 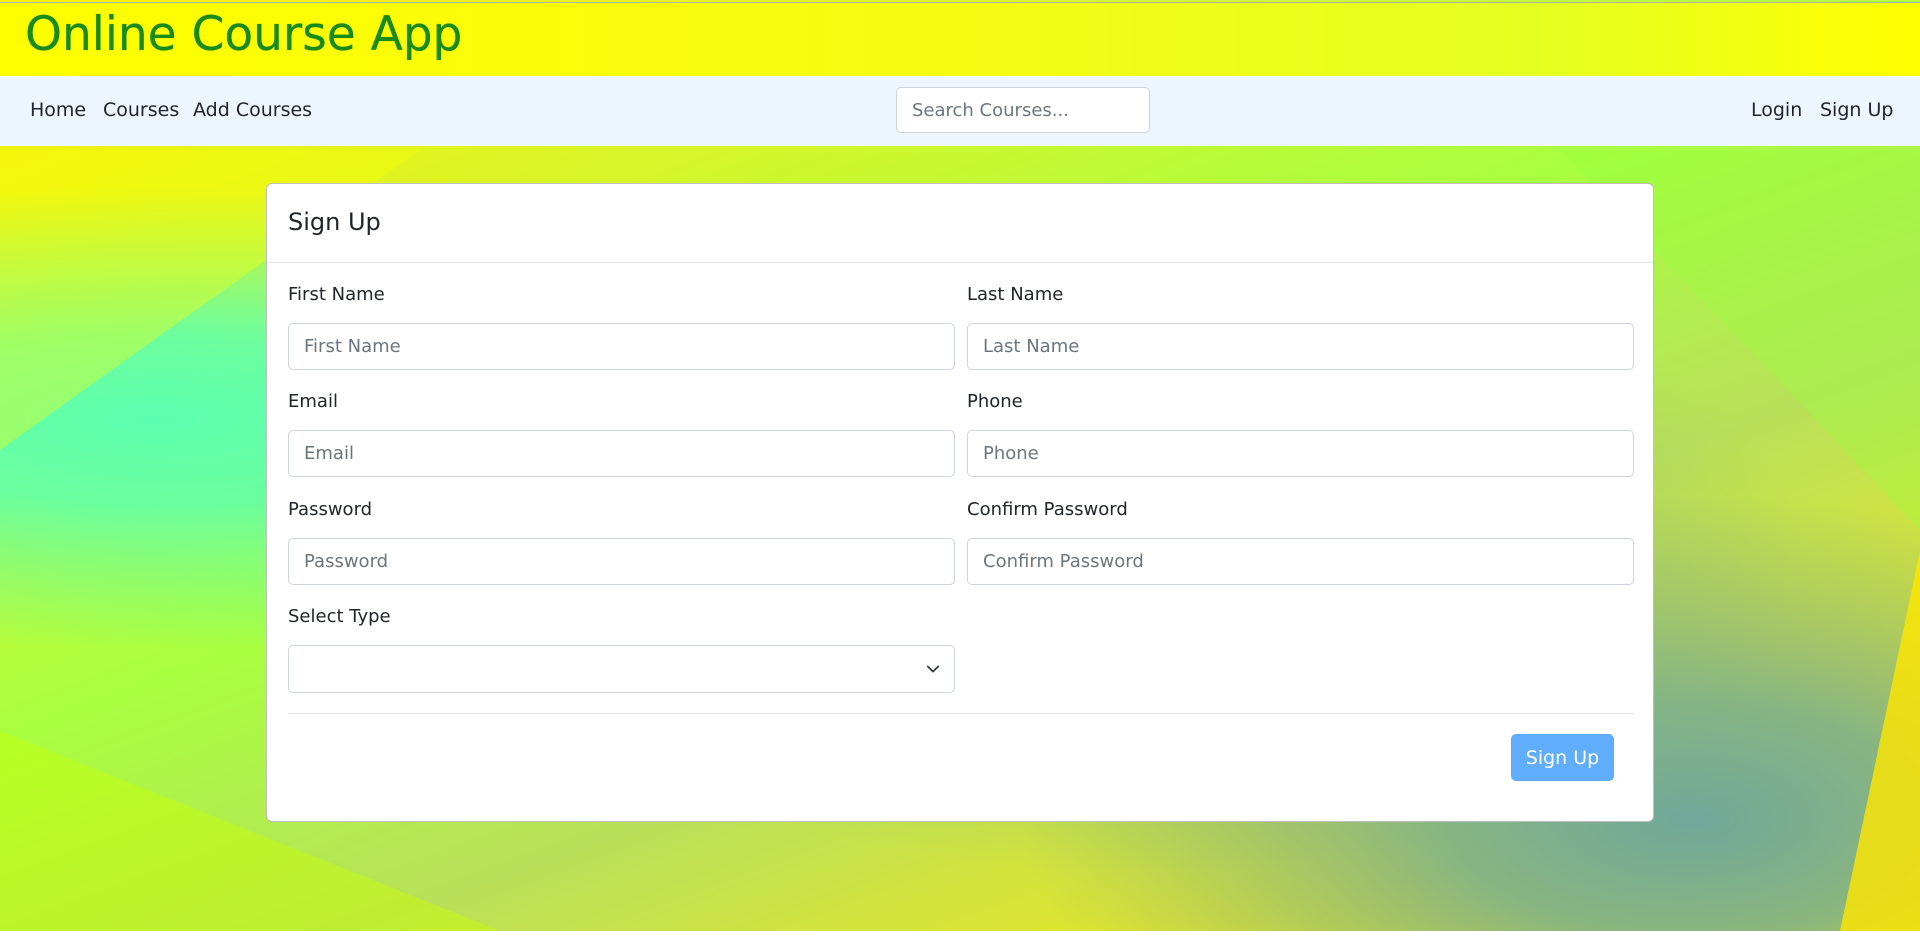 I want to click on password-label: Password, so click(x=330, y=509).